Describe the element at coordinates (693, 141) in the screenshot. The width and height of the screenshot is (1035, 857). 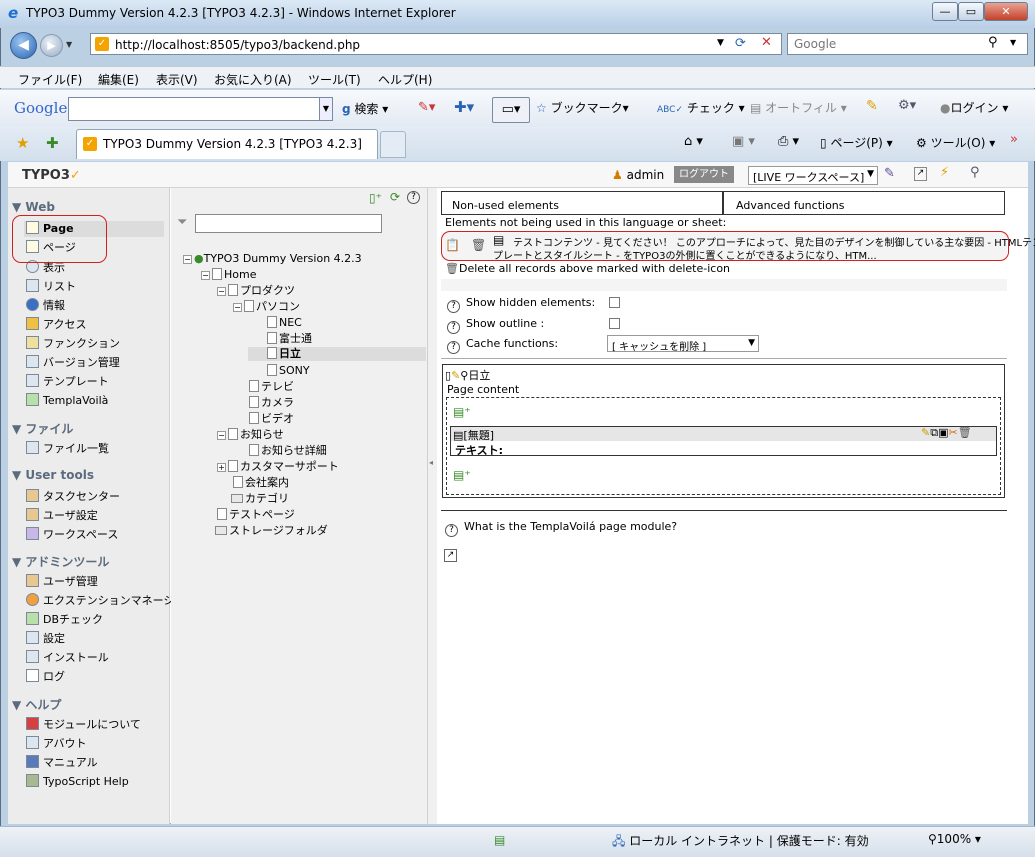
I see `home-button: ⌂ ▾` at that location.